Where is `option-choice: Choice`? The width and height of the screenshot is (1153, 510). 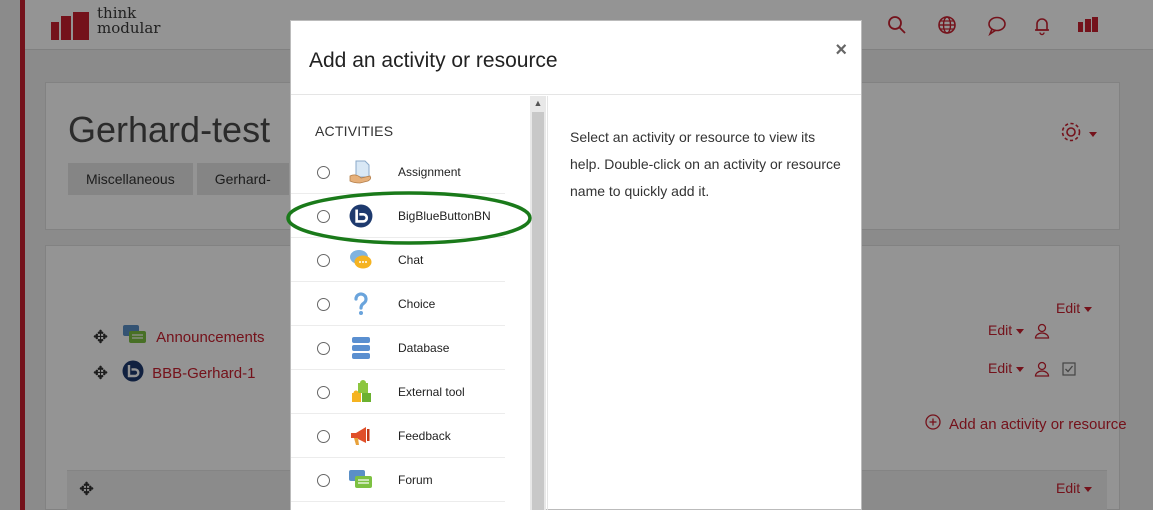
option-choice: Choice is located at coordinates (398, 304).